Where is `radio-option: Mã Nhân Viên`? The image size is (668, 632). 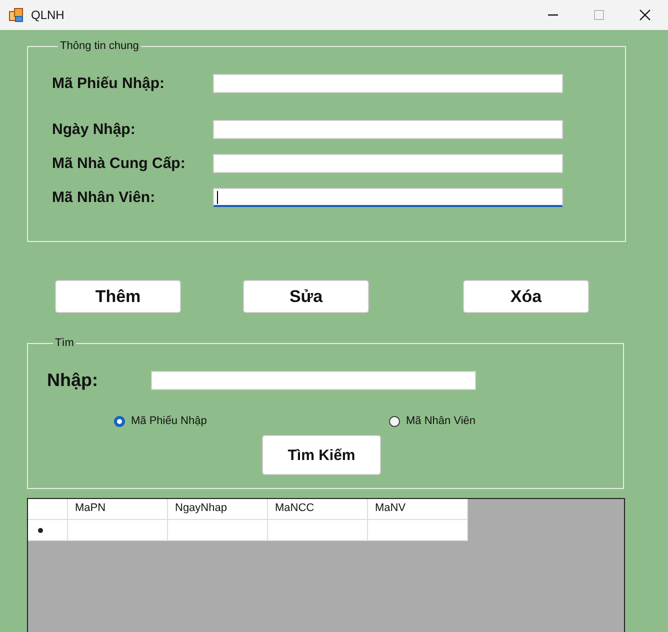
radio-option: Mã Nhân Viên is located at coordinates (432, 421).